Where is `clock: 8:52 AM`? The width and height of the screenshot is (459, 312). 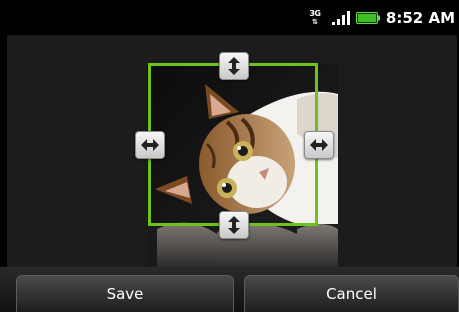
clock: 8:52 AM is located at coordinates (420, 17).